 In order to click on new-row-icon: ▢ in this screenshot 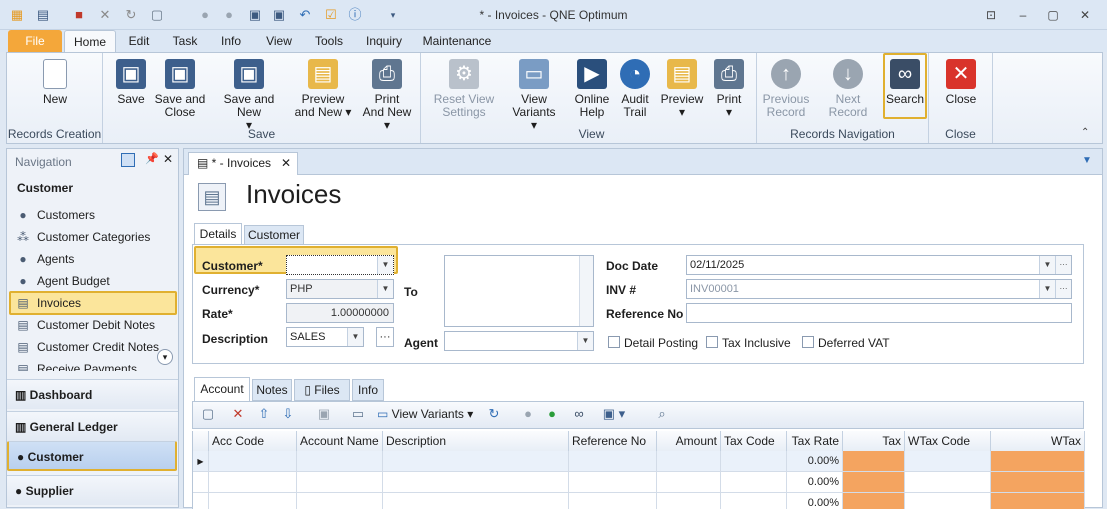, I will do `click(208, 414)`.